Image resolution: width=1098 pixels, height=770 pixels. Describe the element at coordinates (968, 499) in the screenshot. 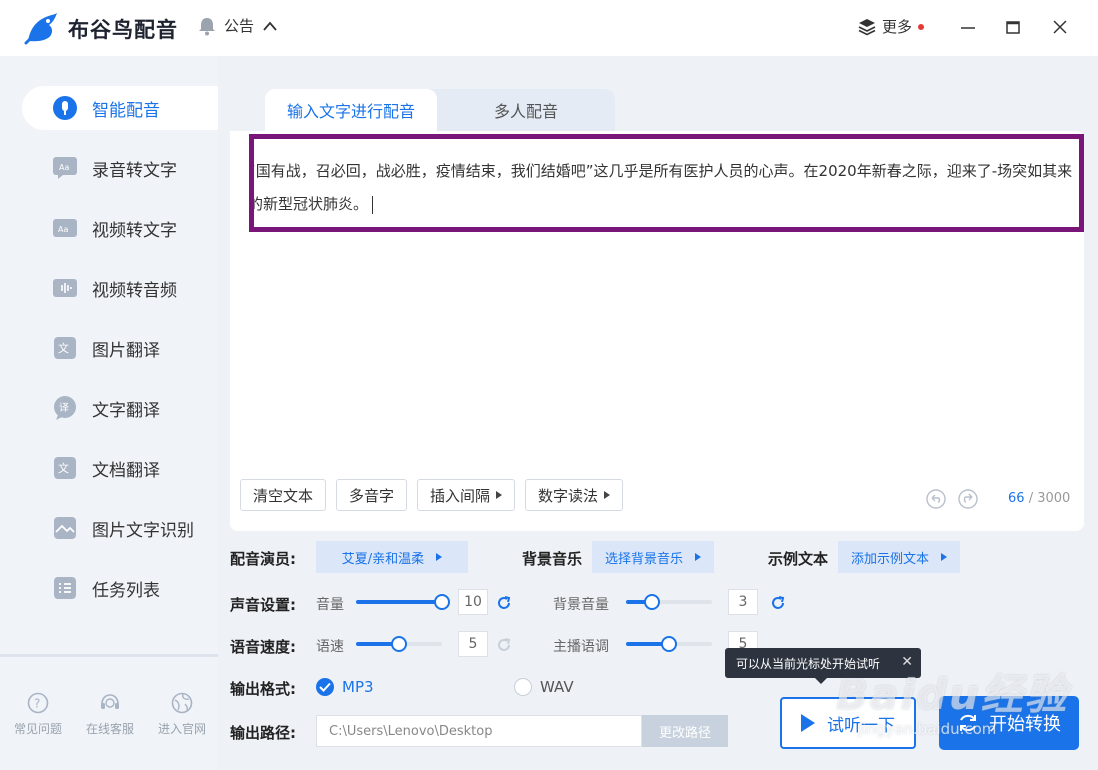

I see `redo-icon` at that location.